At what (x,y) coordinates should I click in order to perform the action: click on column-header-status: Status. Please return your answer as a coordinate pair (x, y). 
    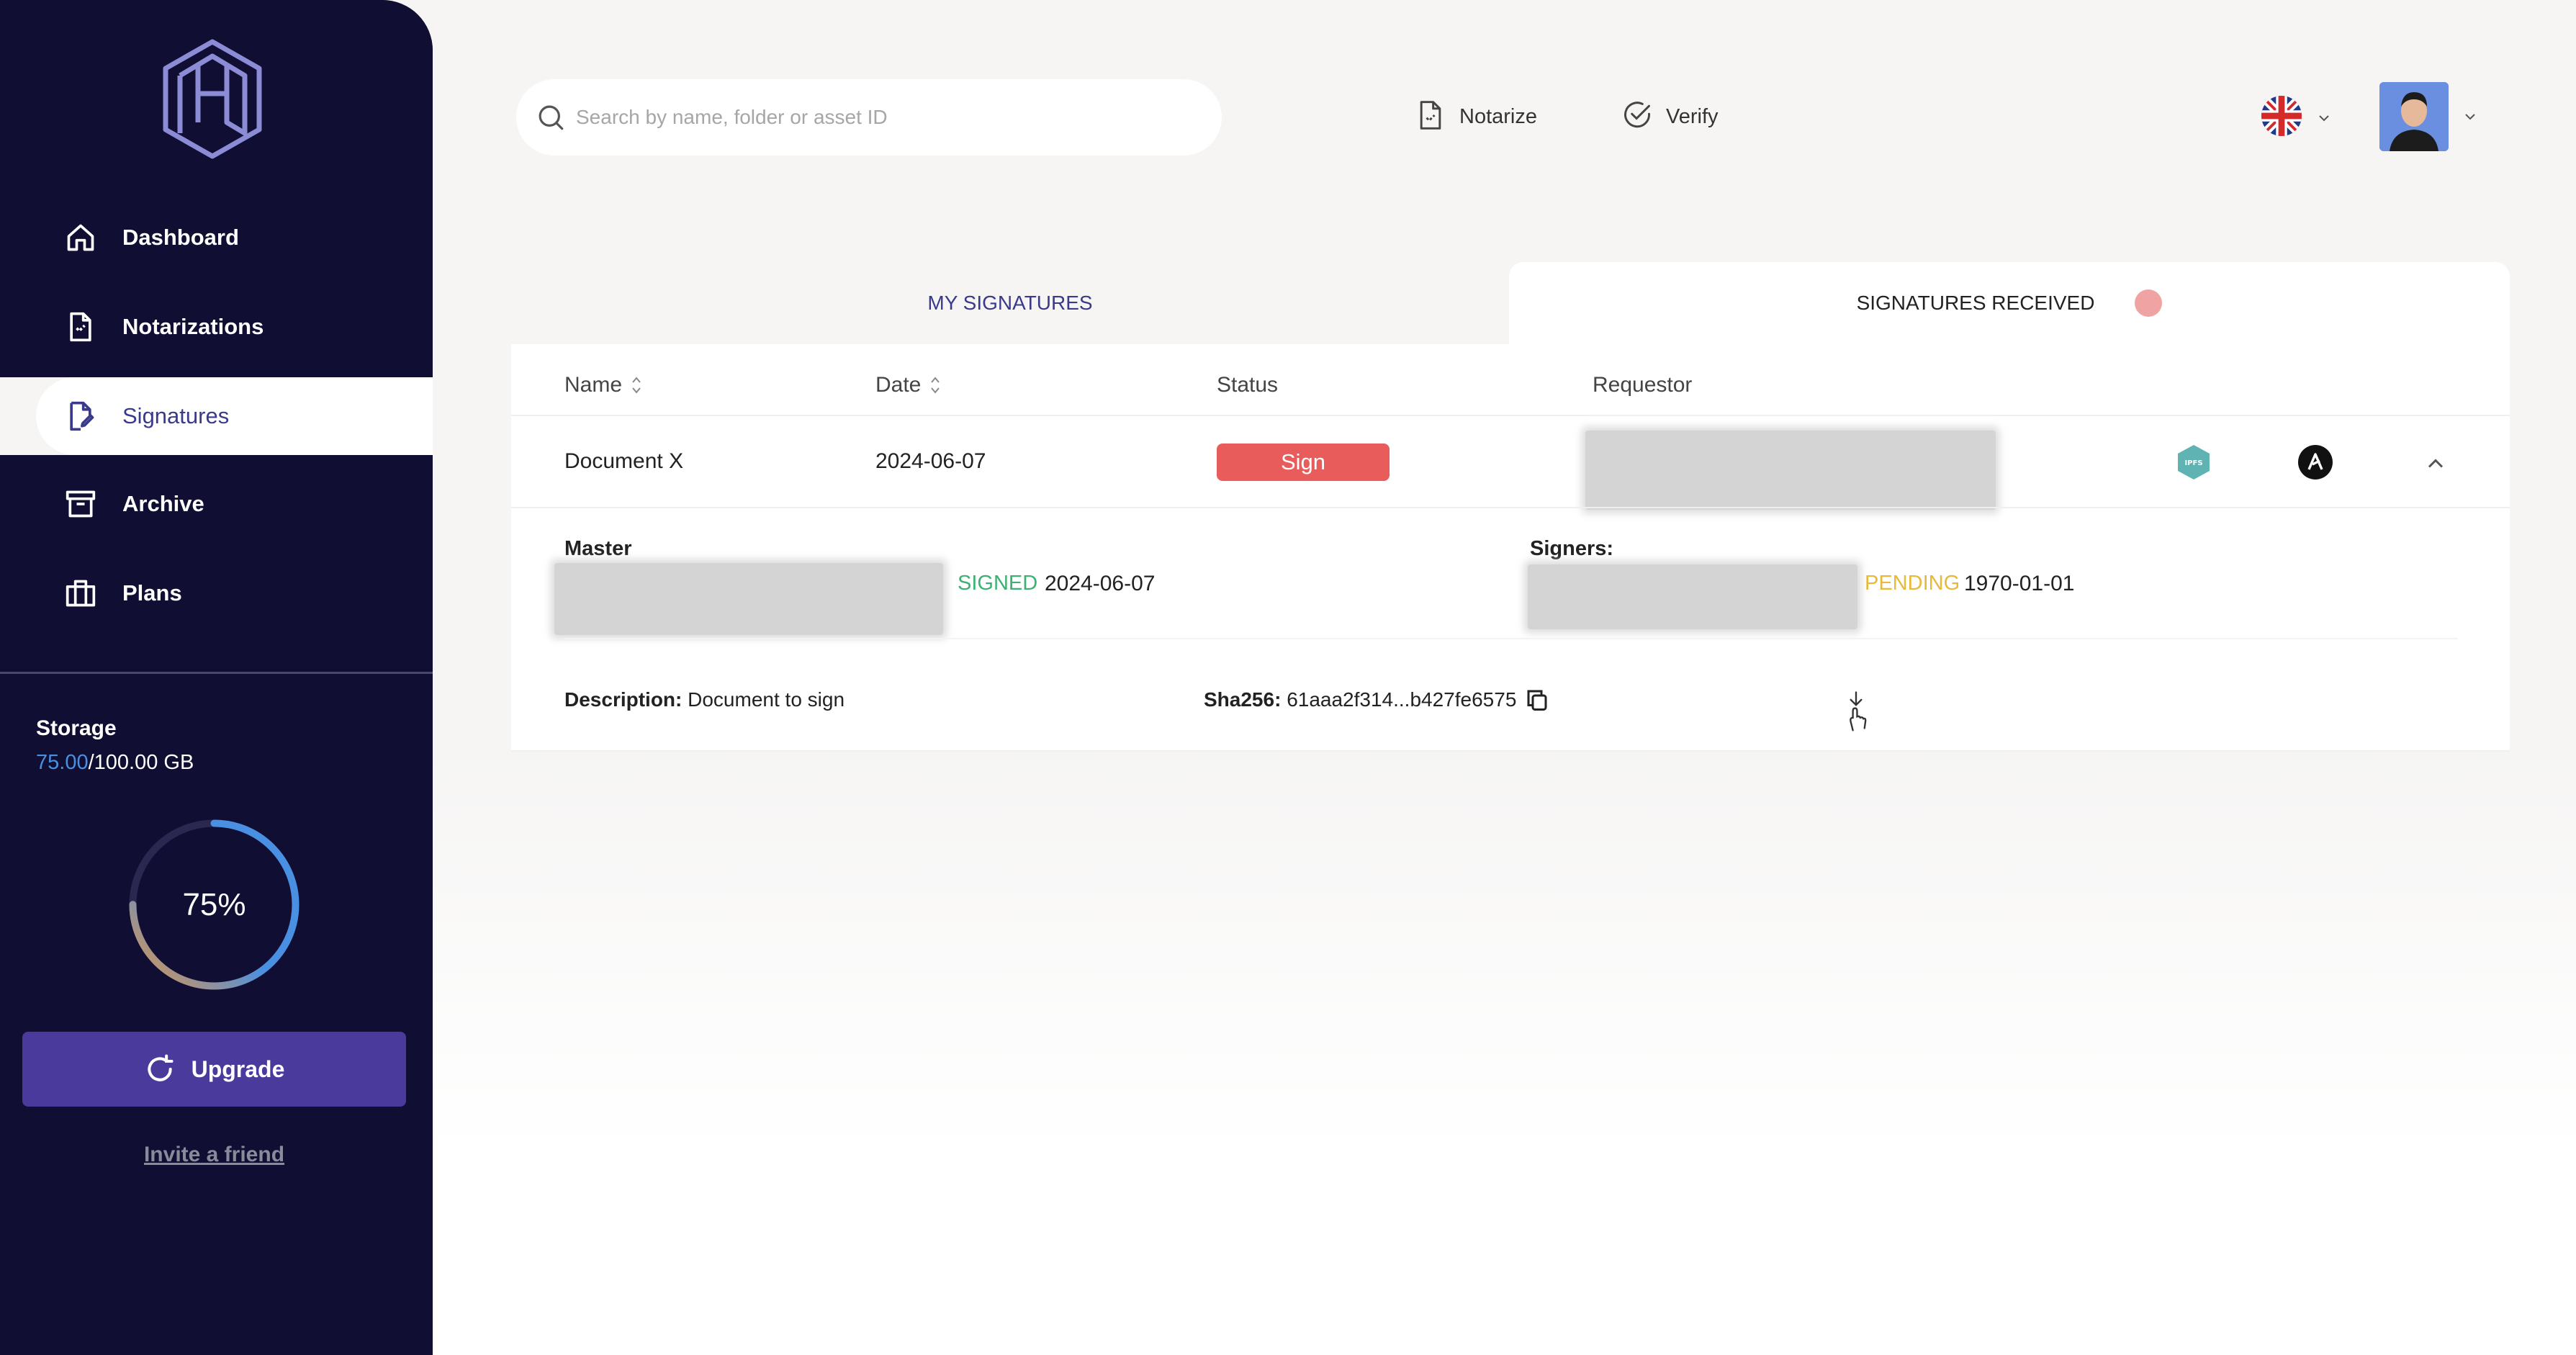
    Looking at the image, I should click on (1247, 385).